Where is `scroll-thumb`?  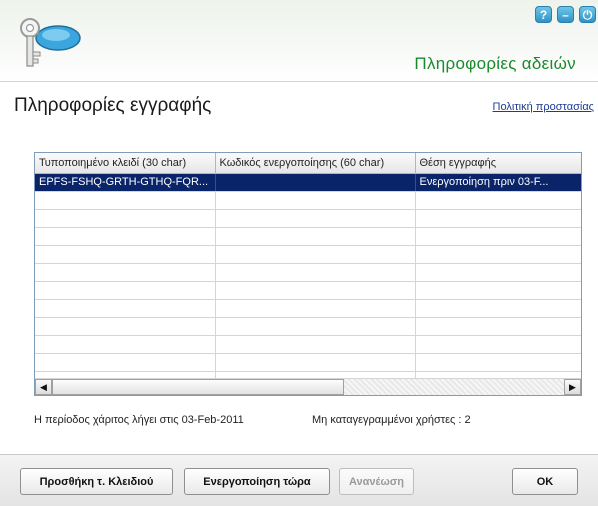
scroll-thumb is located at coordinates (198, 387).